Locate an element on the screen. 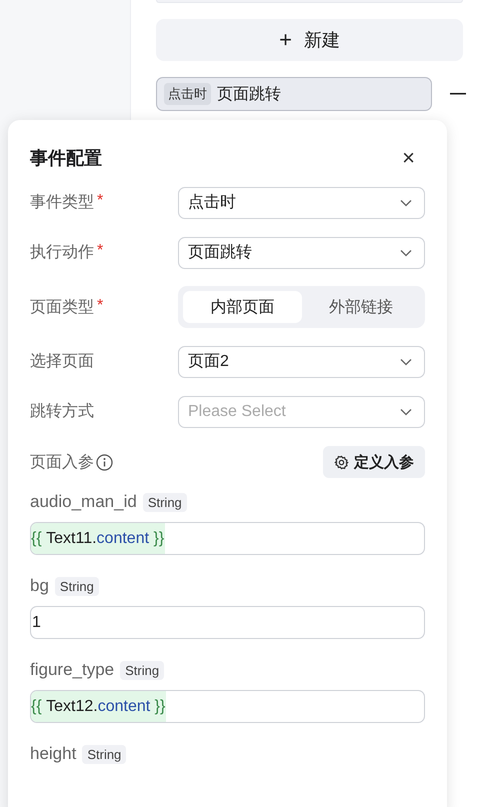  select-field: 页面2 is located at coordinates (301, 362).